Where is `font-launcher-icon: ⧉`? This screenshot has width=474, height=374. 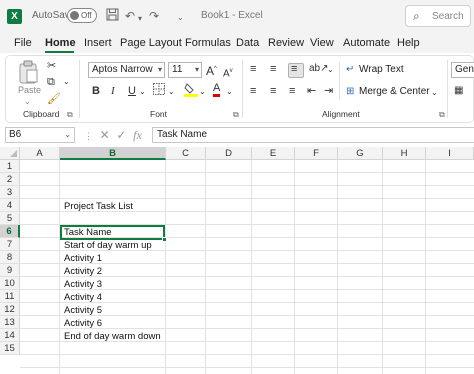
font-launcher-icon: ⧉ is located at coordinates (236, 115).